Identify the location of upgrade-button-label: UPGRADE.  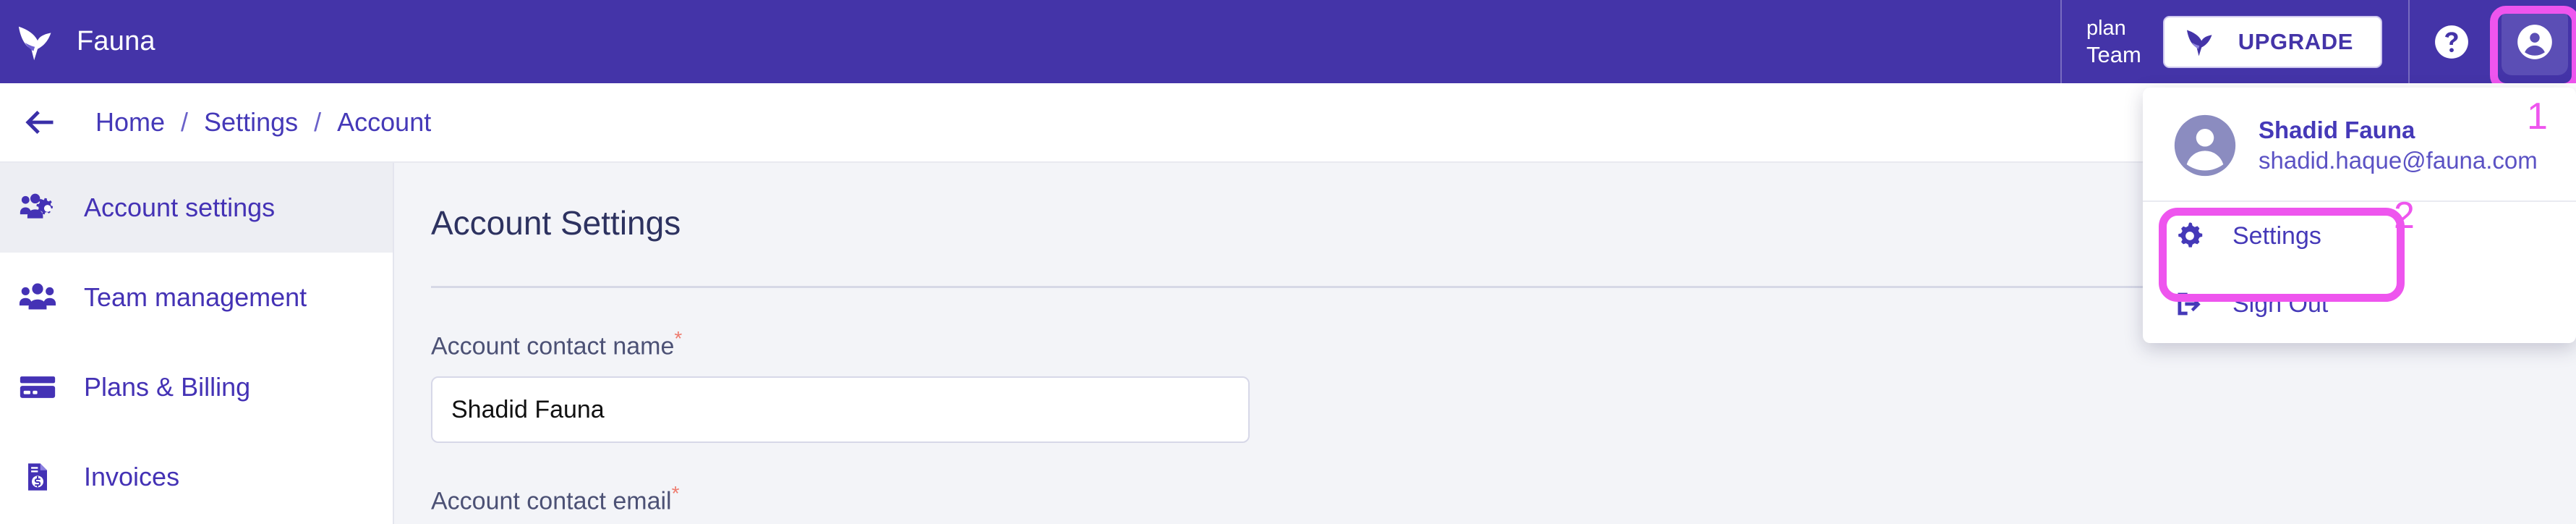
(2295, 41).